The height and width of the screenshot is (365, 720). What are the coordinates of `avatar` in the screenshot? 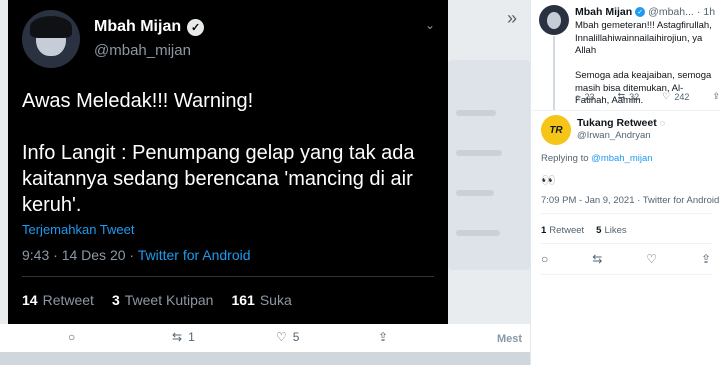 It's located at (51, 39).